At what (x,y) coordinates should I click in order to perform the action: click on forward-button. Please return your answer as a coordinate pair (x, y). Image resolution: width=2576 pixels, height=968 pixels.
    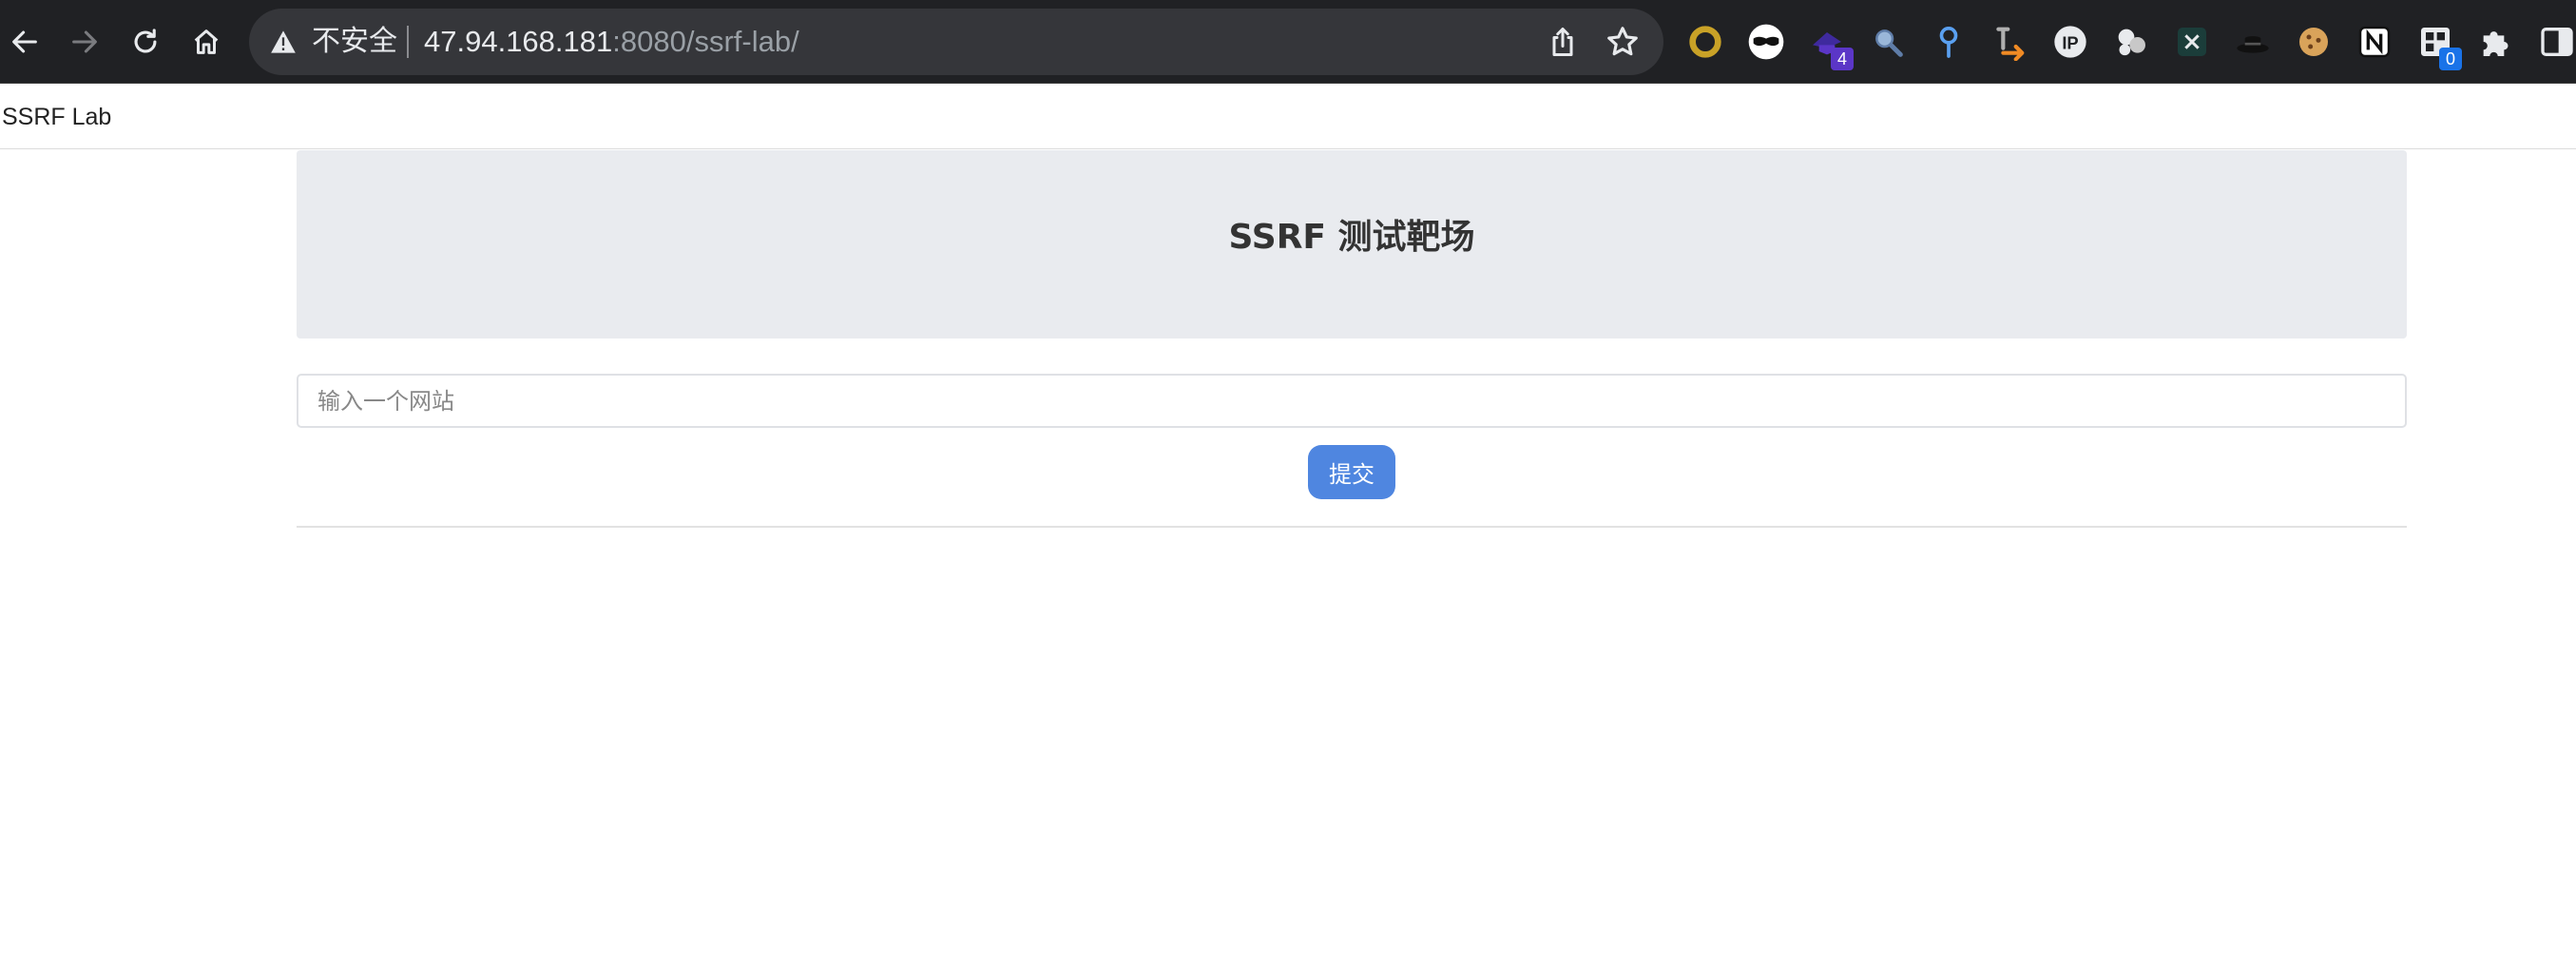
    Looking at the image, I should click on (85, 42).